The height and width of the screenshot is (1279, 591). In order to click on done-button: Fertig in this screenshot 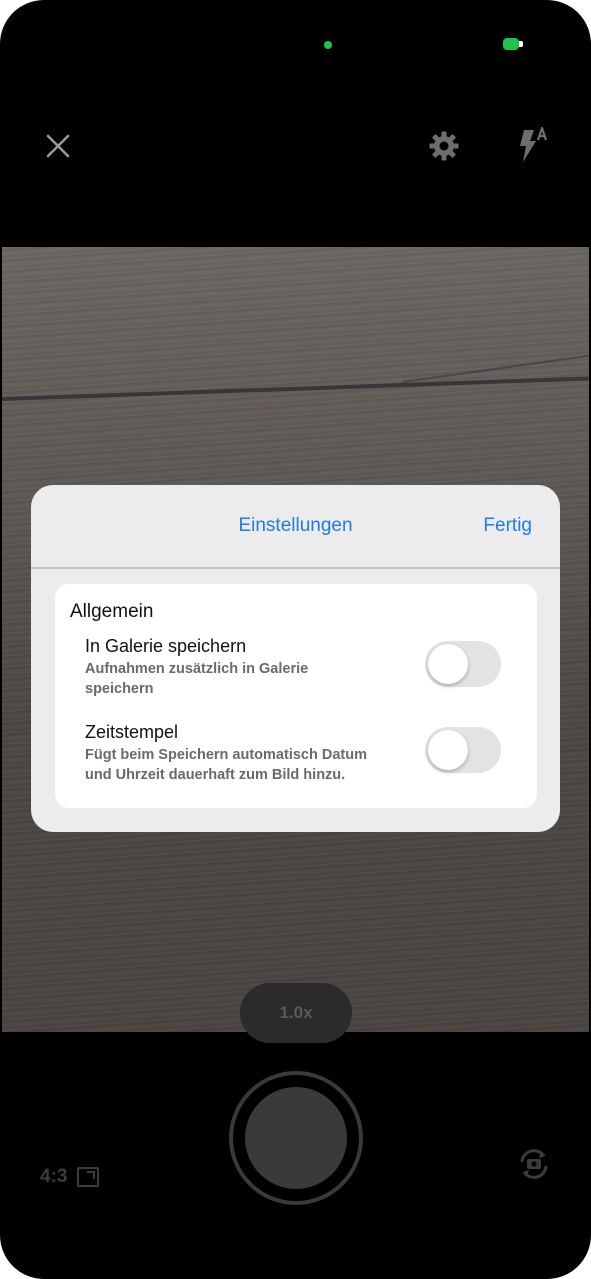, I will do `click(507, 526)`.